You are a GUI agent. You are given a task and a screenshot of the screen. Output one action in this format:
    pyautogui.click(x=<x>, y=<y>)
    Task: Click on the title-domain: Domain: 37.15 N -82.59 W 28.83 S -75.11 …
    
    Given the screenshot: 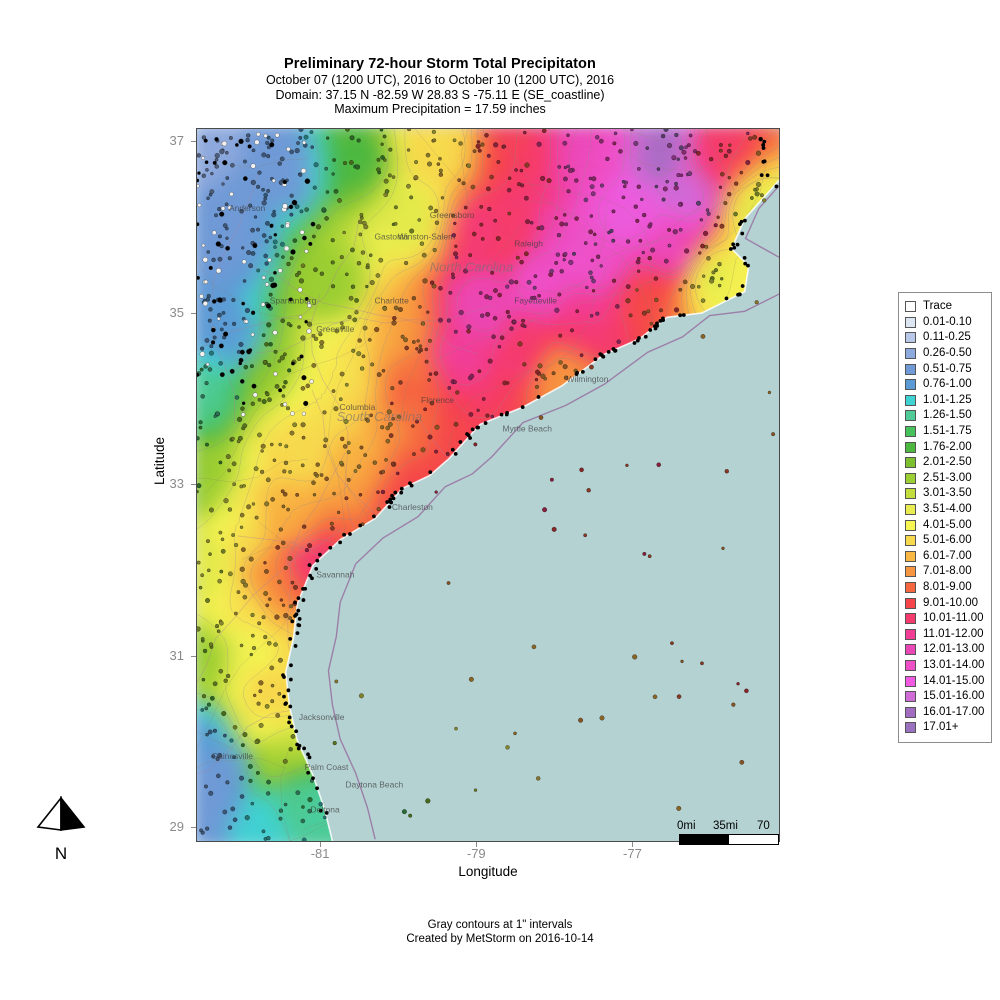 What is the action you would take?
    pyautogui.click(x=440, y=94)
    